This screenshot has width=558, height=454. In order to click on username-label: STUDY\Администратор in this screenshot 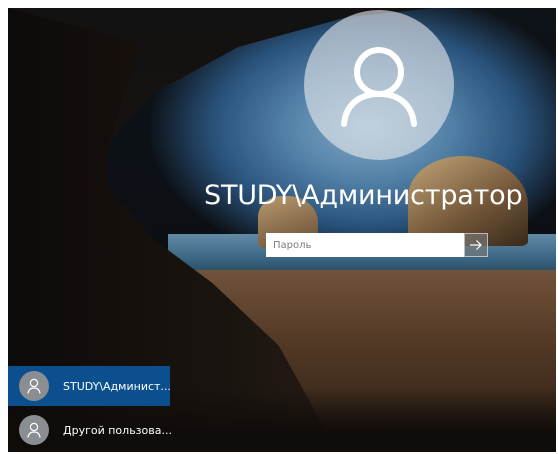, I will do `click(363, 195)`.